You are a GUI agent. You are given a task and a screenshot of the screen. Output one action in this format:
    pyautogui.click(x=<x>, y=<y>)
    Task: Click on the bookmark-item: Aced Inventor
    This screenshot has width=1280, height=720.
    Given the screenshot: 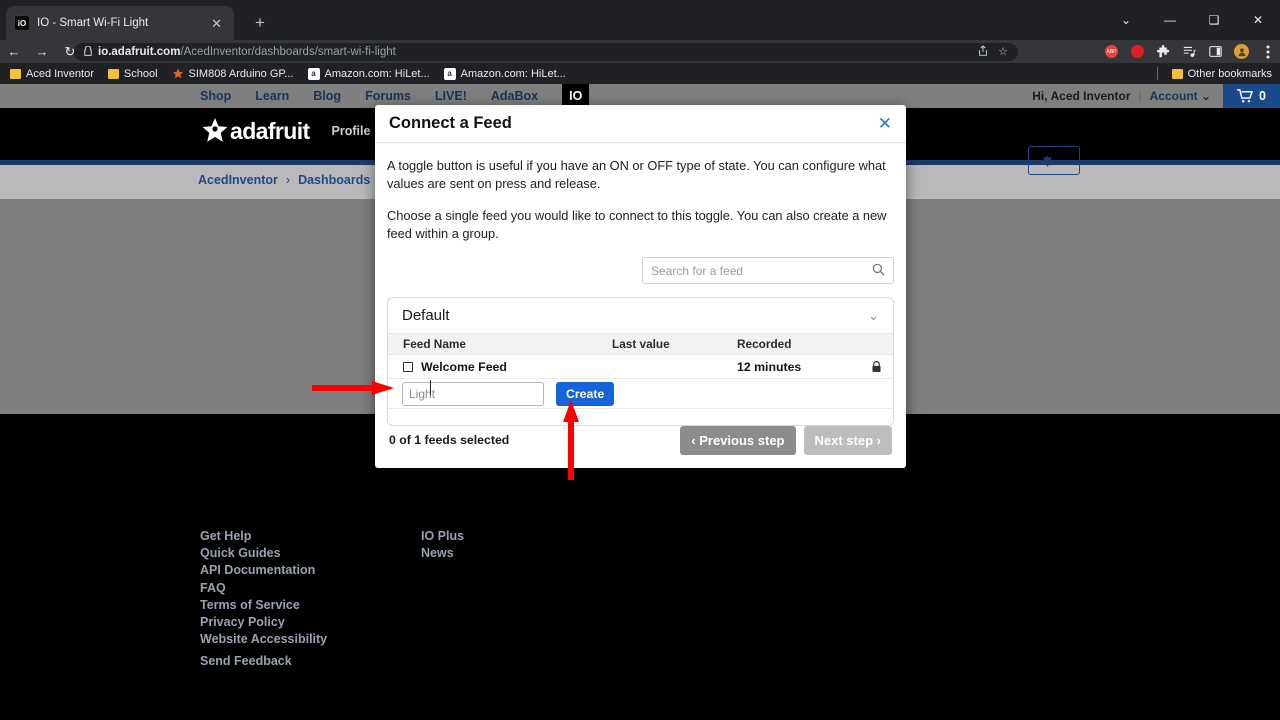 What is the action you would take?
    pyautogui.click(x=52, y=74)
    